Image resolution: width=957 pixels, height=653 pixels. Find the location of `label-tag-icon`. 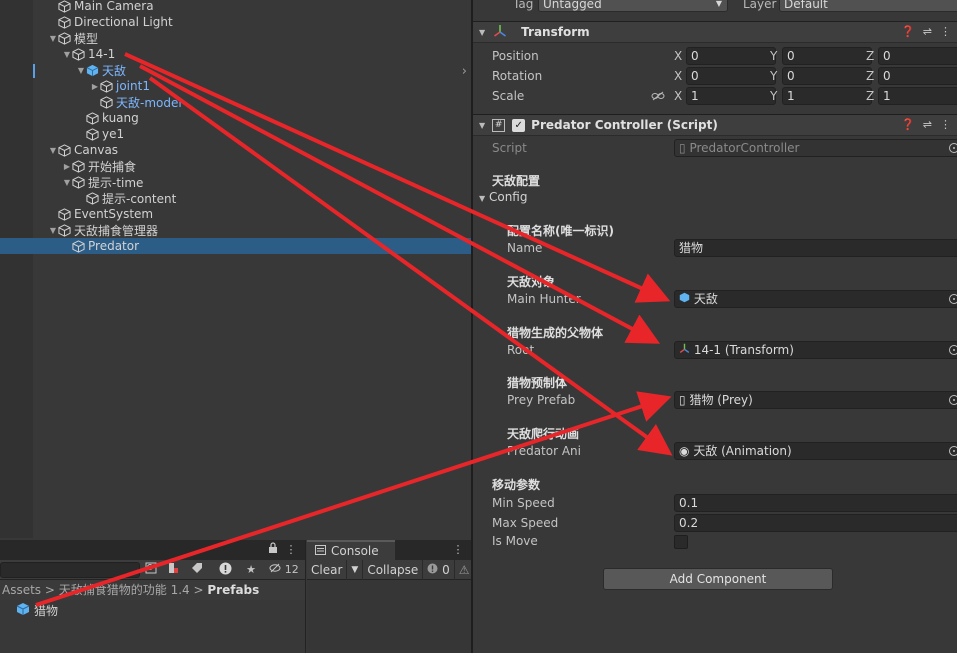

label-tag-icon is located at coordinates (197, 570).